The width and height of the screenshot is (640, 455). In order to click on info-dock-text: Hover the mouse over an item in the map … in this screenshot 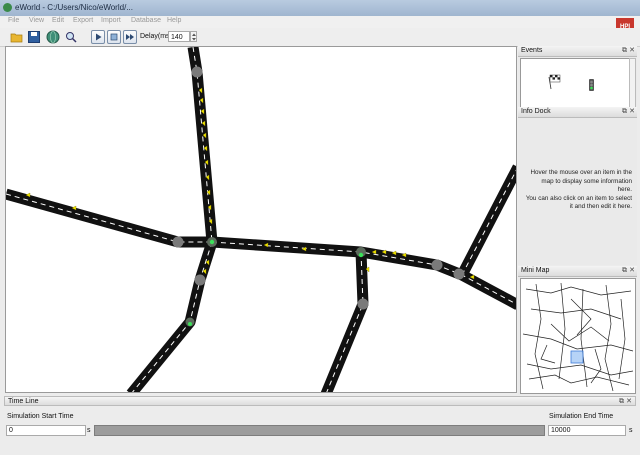, I will do `click(578, 190)`.